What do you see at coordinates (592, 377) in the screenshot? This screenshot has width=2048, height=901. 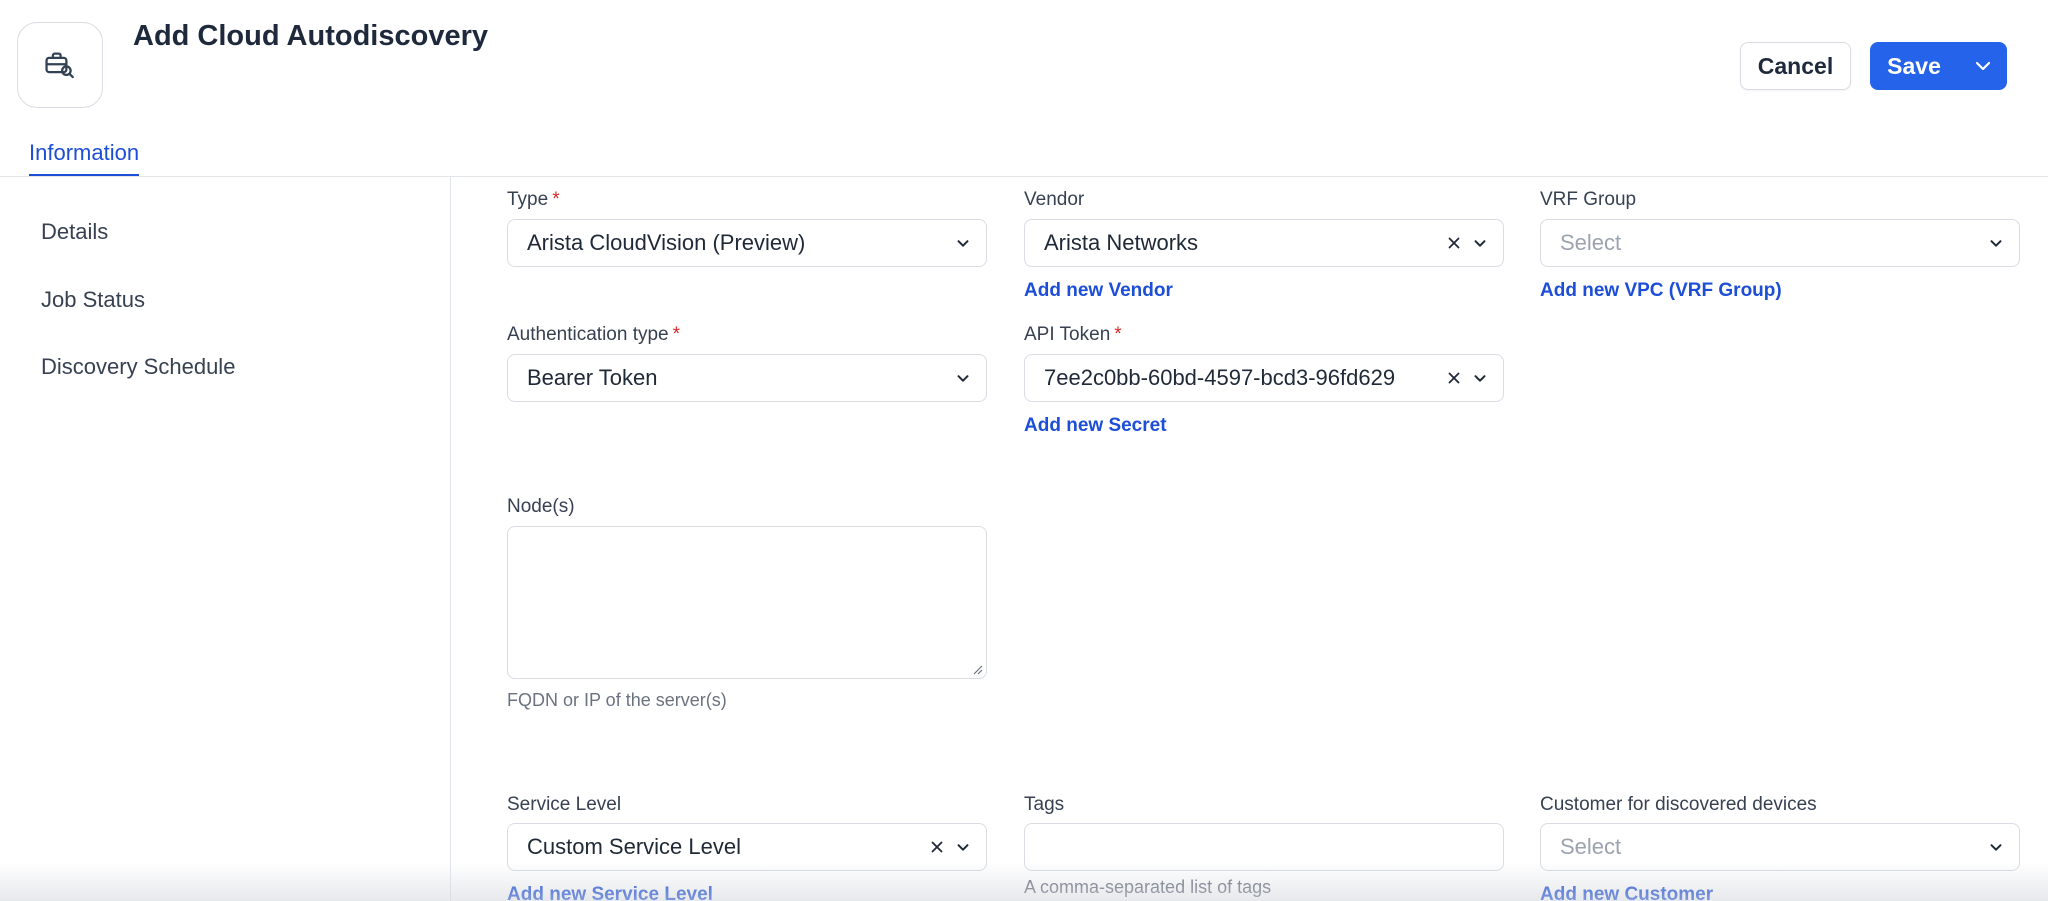 I see `auth-type-value: Bearer Token` at bounding box center [592, 377].